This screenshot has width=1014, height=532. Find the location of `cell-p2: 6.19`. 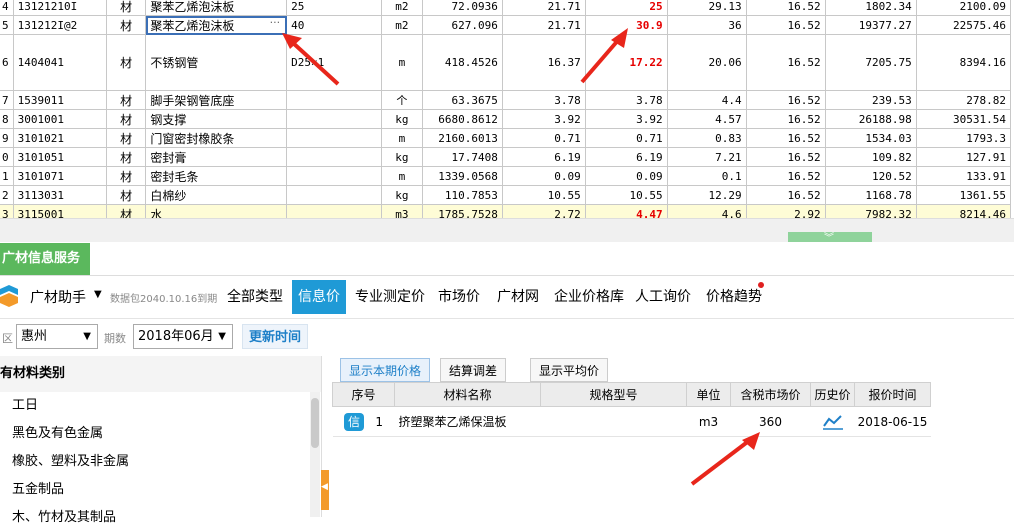

cell-p2: 6.19 is located at coordinates (626, 157).